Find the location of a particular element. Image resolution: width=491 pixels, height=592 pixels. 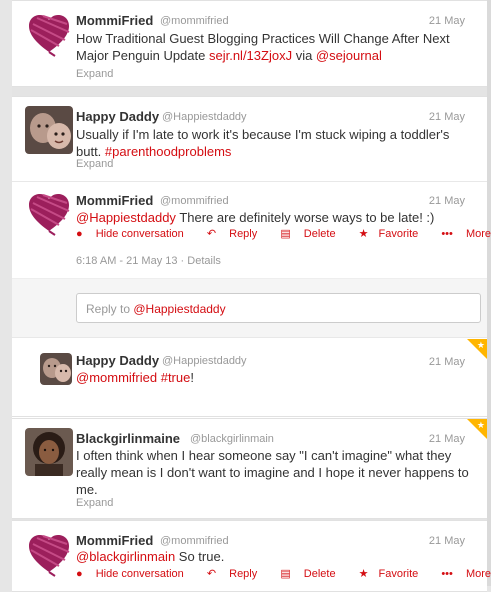

mention-link: @Happiestdaddy is located at coordinates (126, 217).